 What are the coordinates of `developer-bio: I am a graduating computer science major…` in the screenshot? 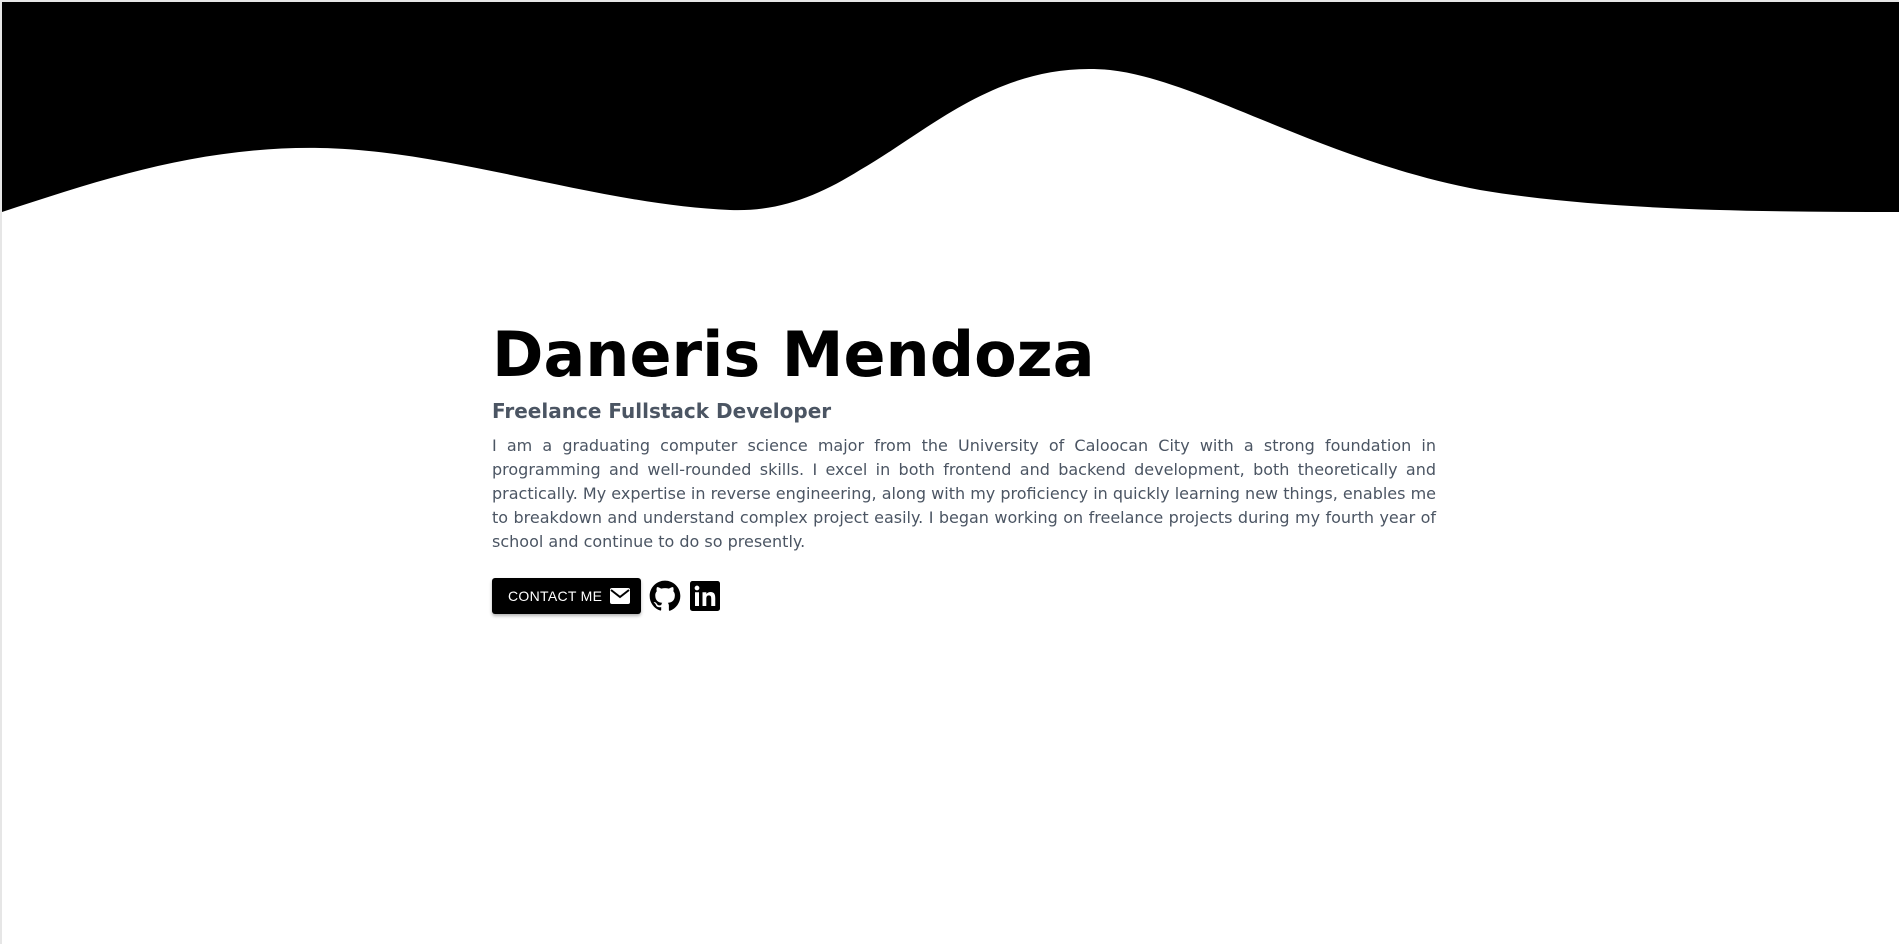 It's located at (964, 493).